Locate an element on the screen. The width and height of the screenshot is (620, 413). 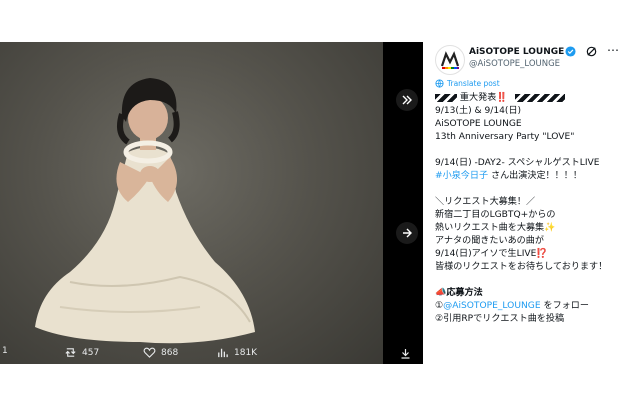
verified-badge-icon is located at coordinates (570, 51).